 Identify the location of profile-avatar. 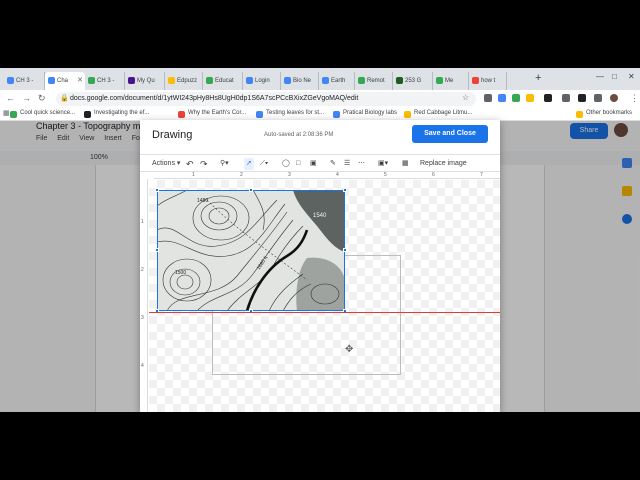
(614, 98).